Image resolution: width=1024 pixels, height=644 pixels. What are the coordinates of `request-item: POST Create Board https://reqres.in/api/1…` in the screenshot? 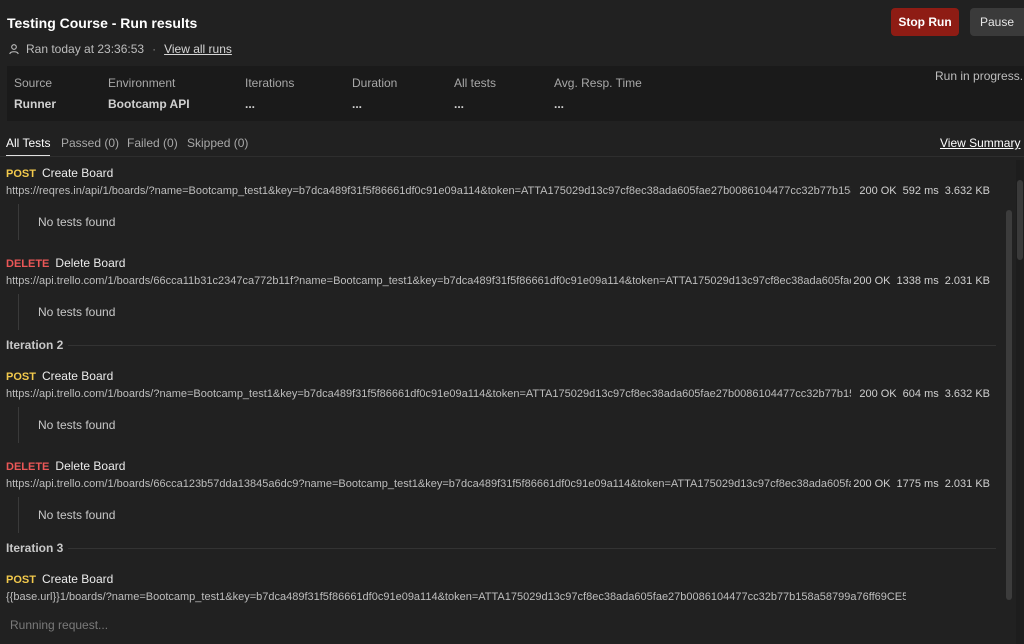 It's located at (501, 203).